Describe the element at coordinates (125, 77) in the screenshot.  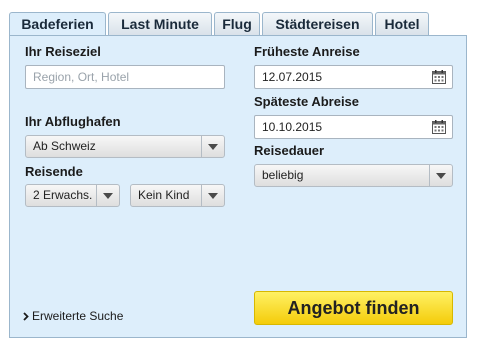
I see `destination-input: Region, Ort, Hotel` at that location.